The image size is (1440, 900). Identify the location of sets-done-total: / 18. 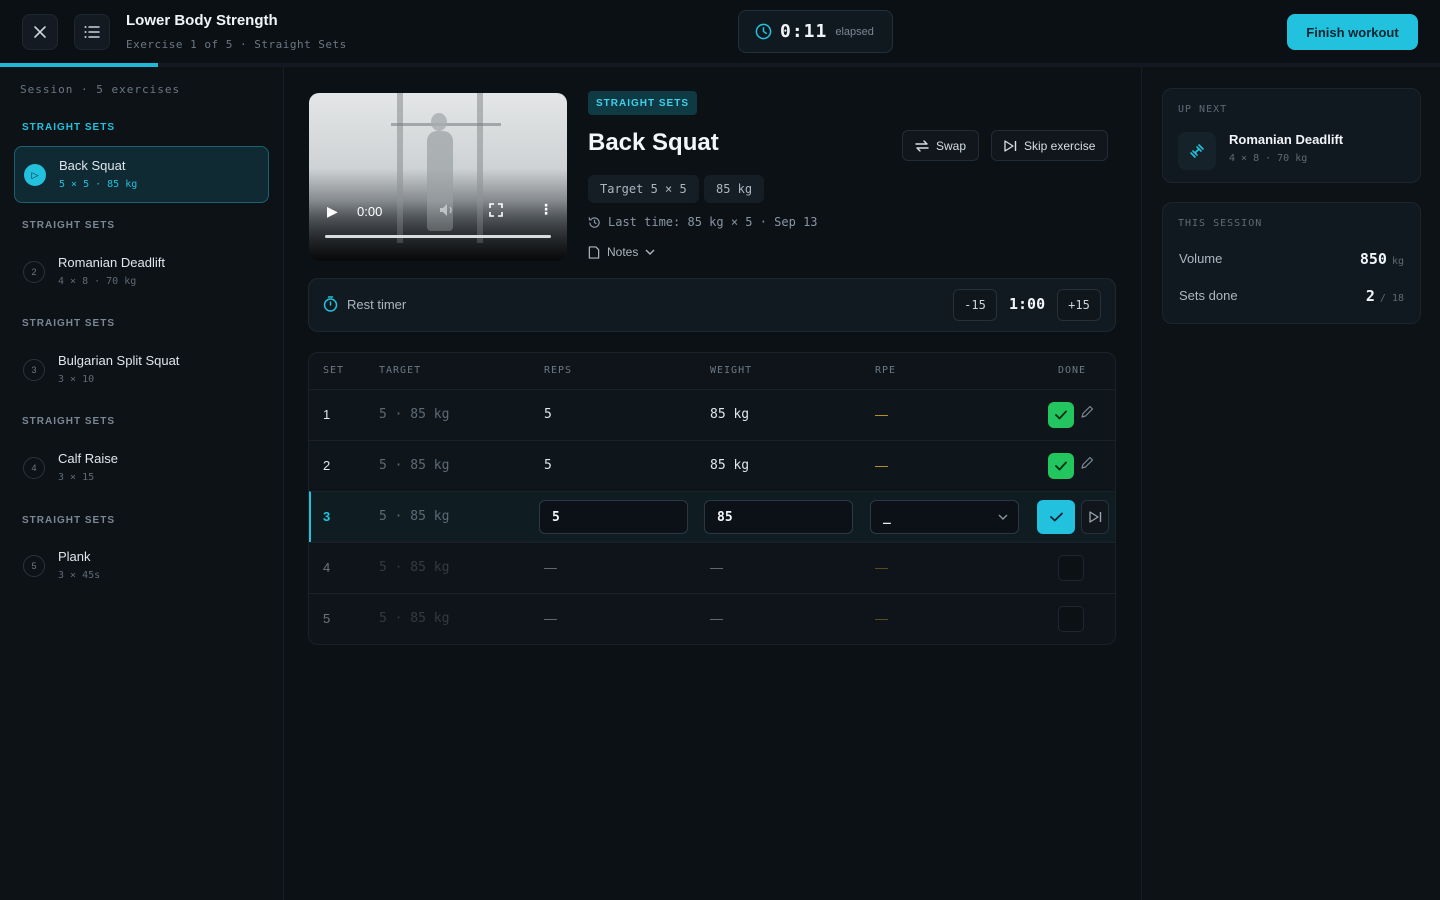
(1391, 298).